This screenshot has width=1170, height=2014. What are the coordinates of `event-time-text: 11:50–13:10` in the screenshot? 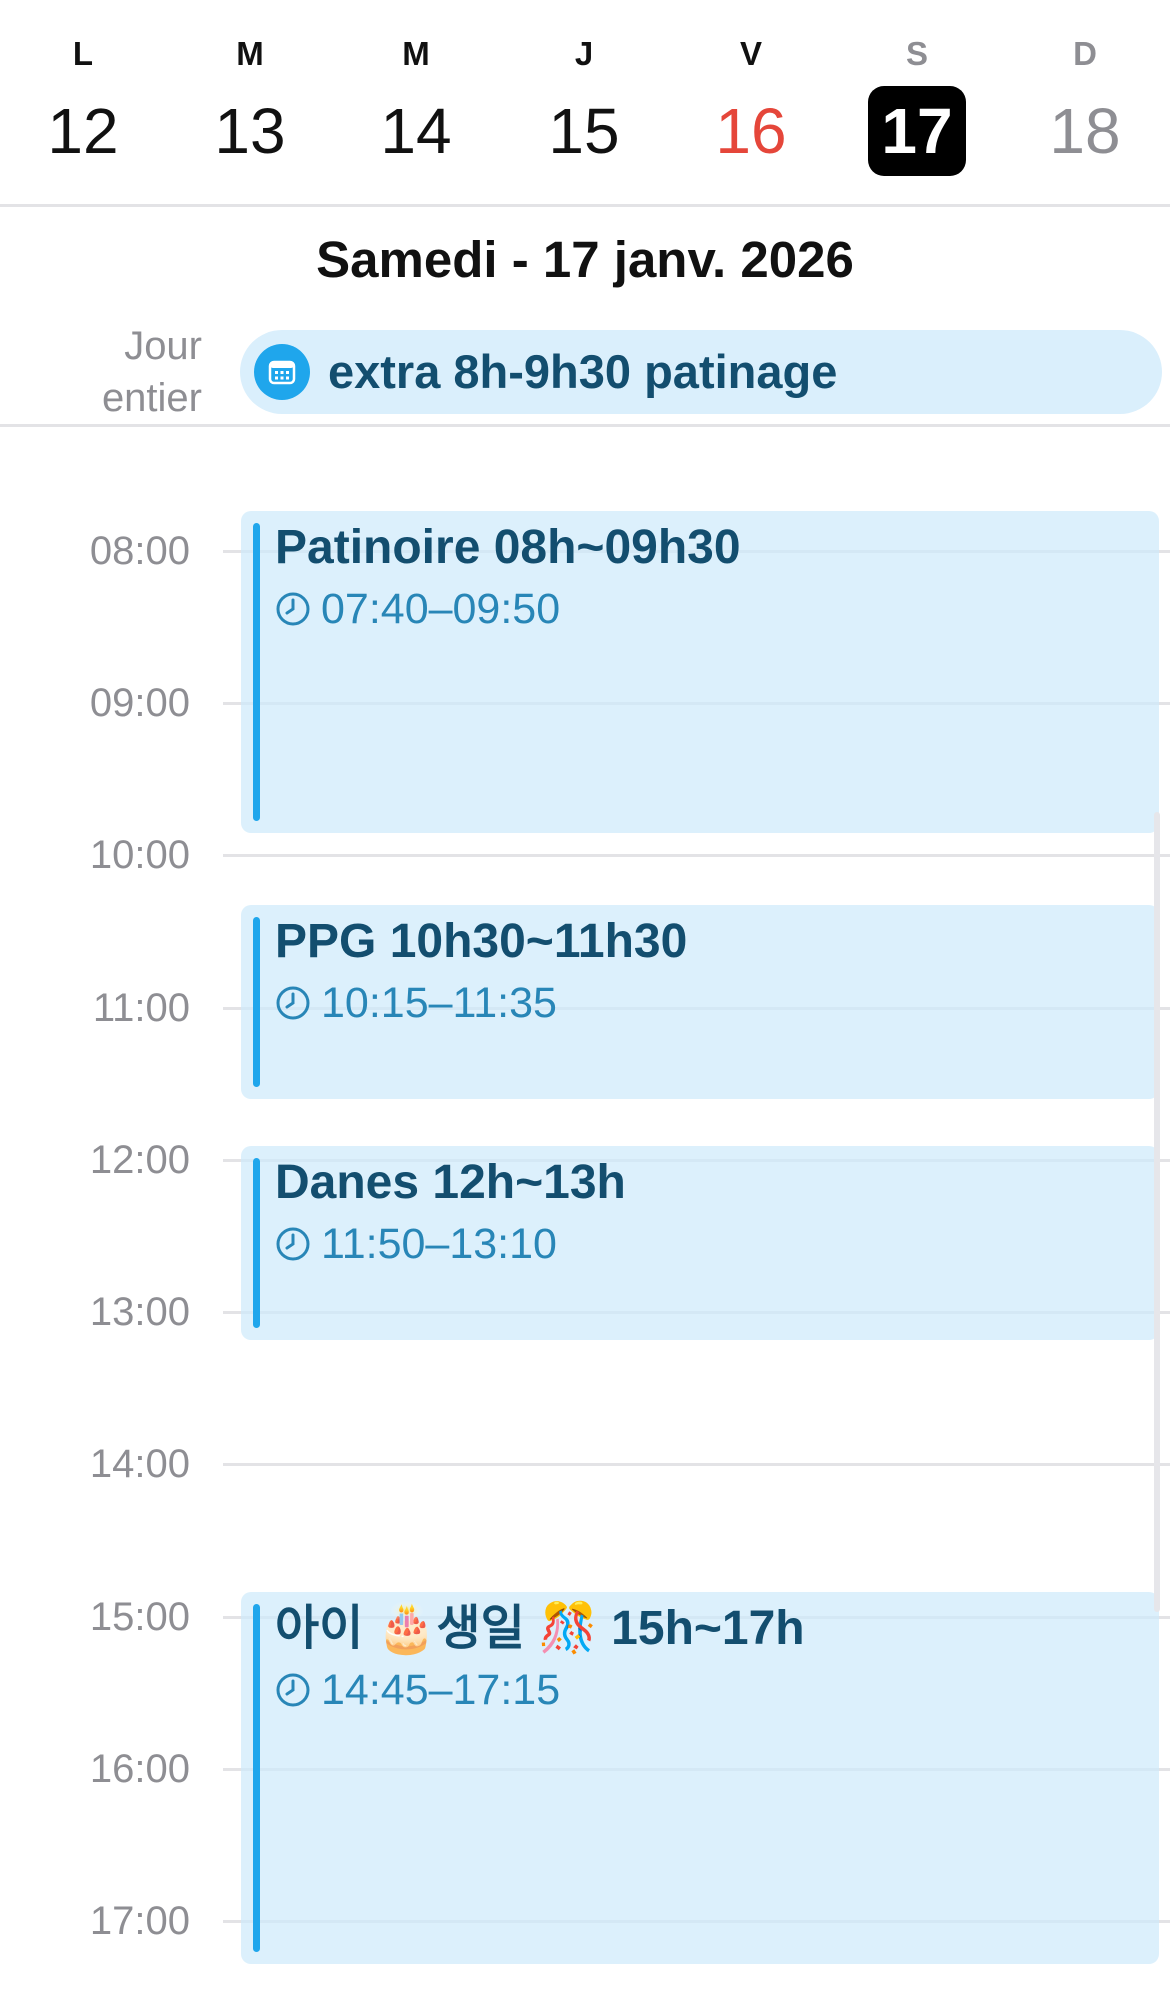 It's located at (439, 1244).